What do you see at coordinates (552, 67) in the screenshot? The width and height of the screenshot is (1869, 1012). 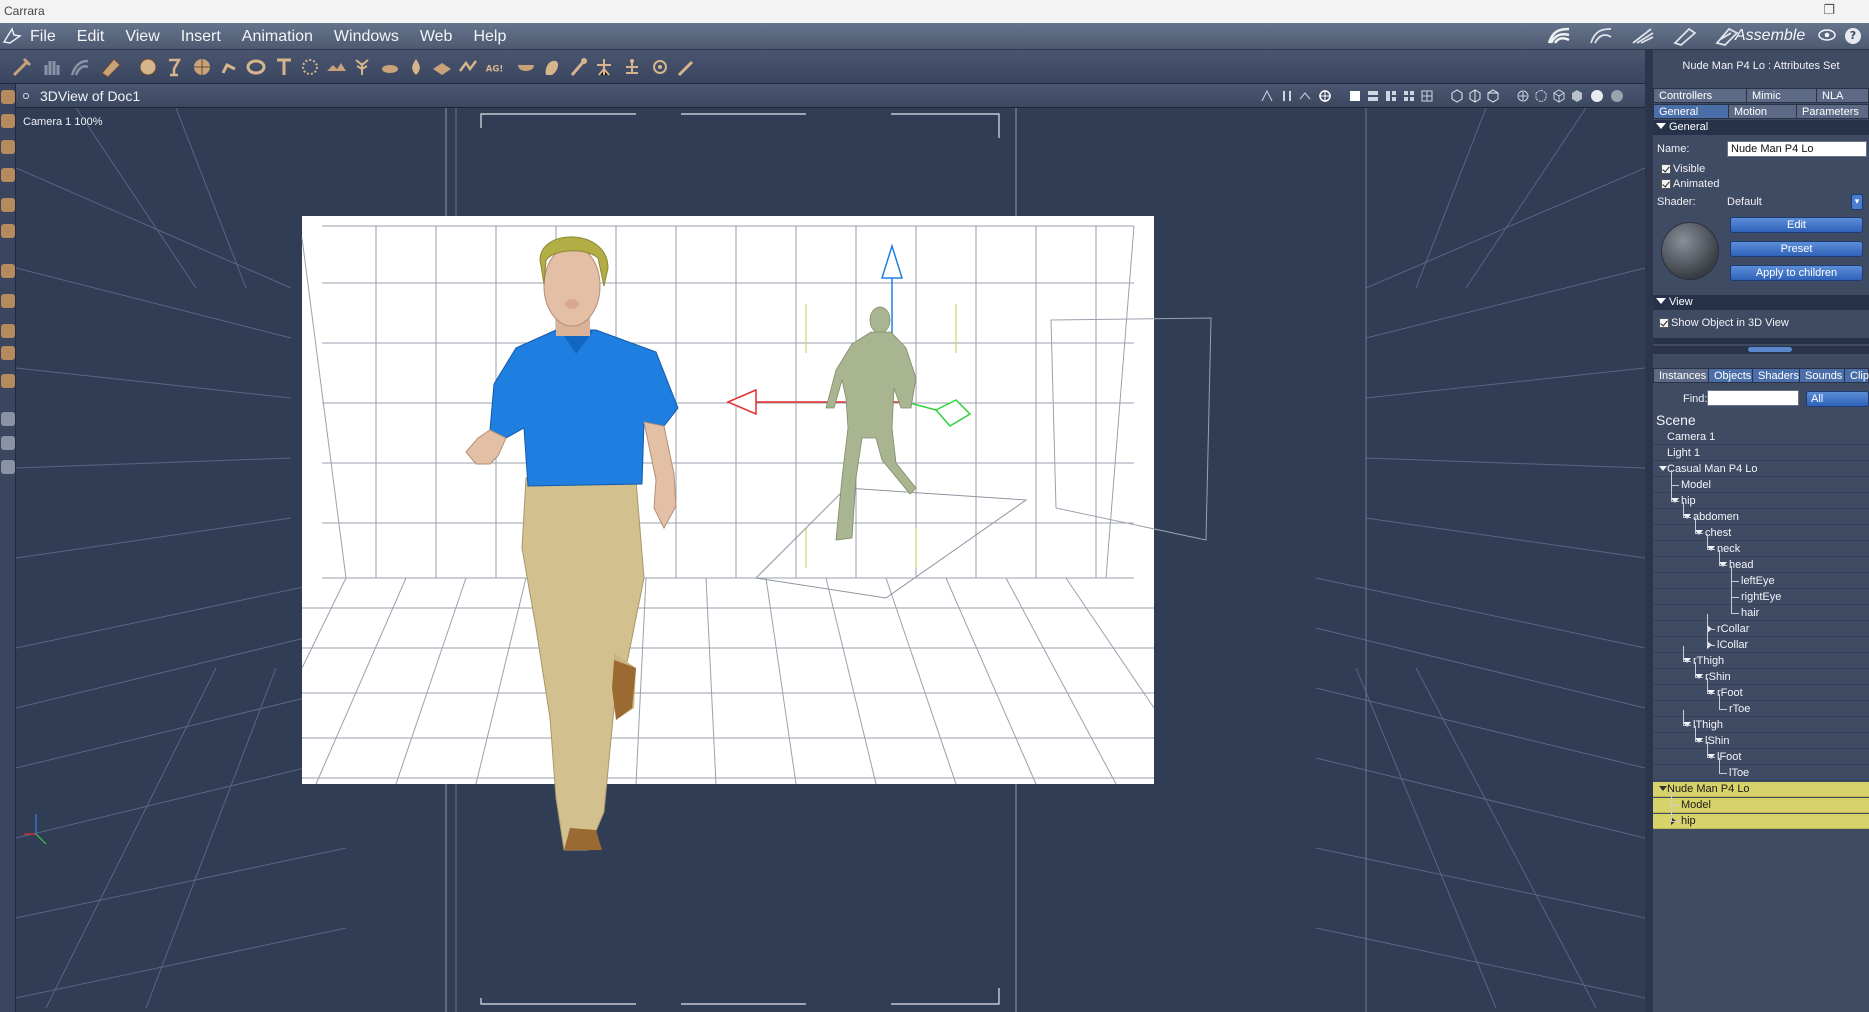 I see `hand-icon` at bounding box center [552, 67].